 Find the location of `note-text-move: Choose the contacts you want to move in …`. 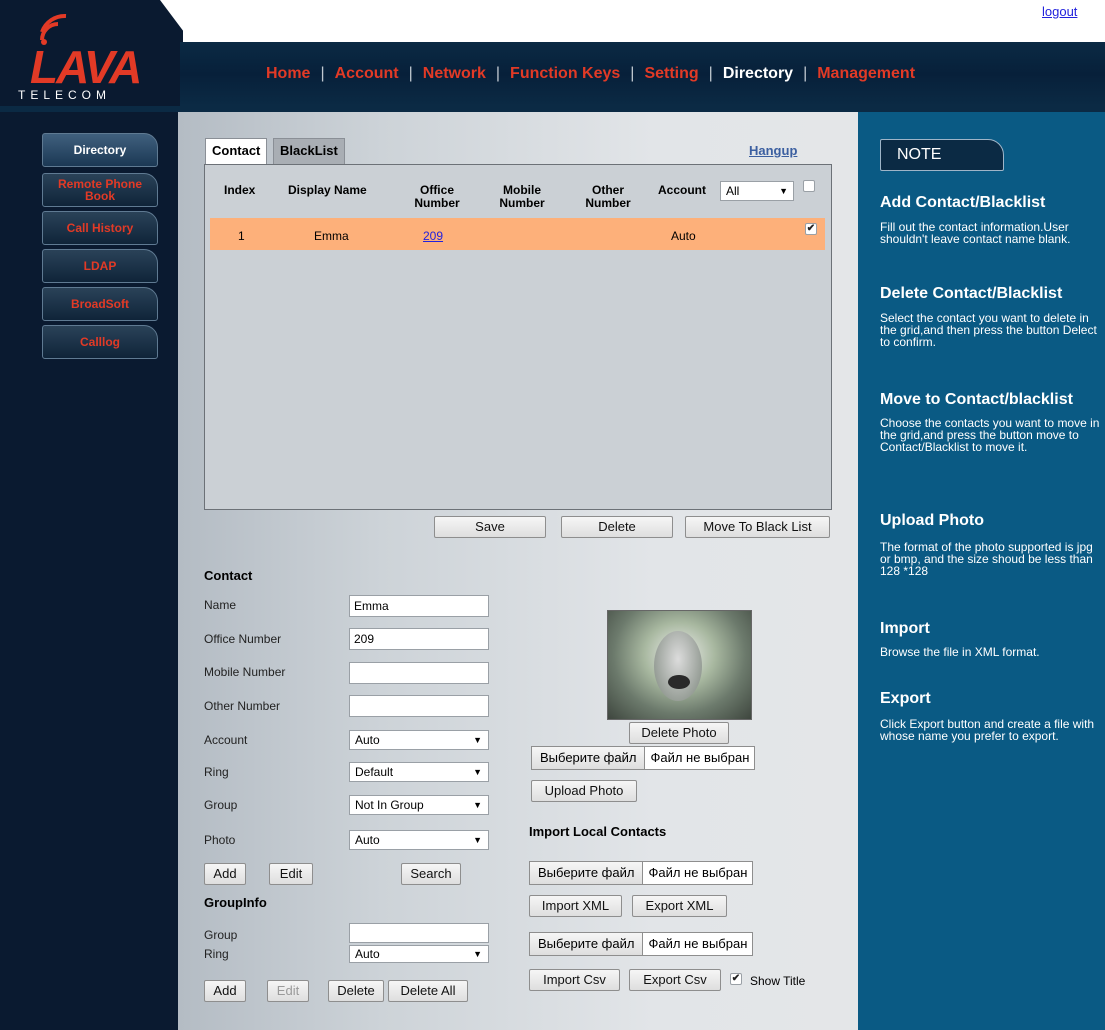

note-text-move: Choose the contacts you want to move in … is located at coordinates (990, 435).